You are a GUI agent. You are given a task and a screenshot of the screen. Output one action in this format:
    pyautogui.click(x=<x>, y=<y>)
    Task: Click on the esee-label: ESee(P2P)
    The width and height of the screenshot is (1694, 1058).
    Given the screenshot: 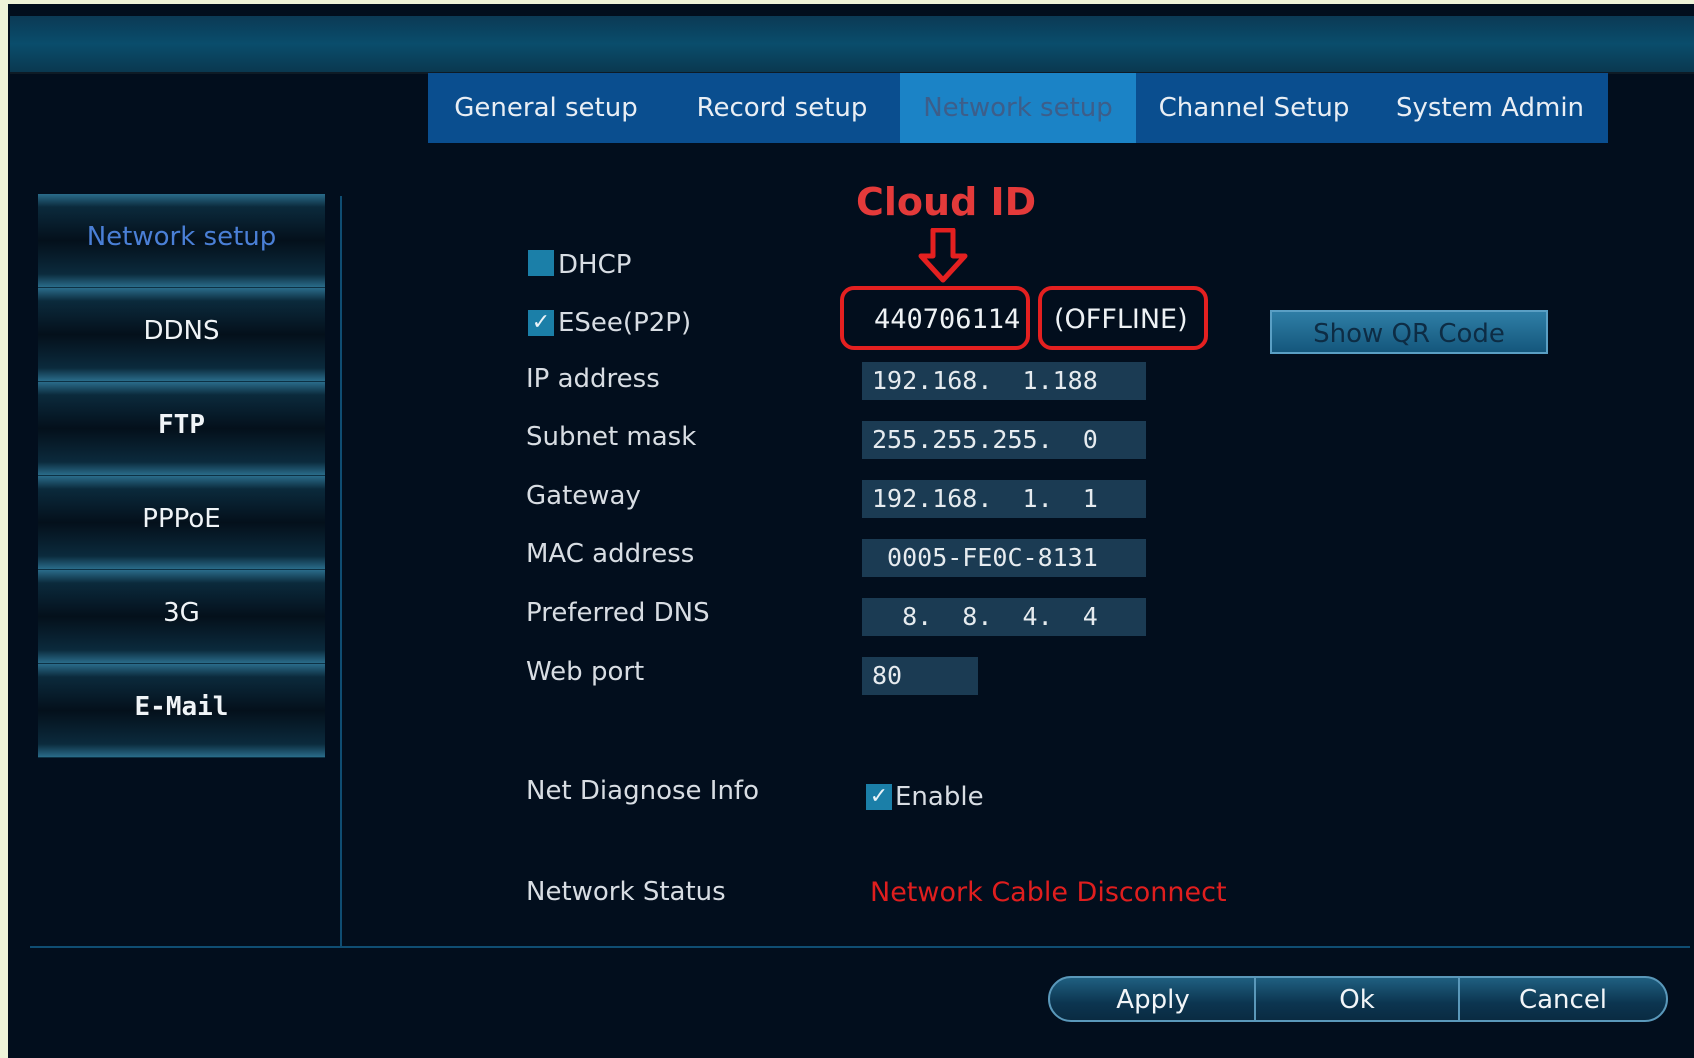 What is the action you would take?
    pyautogui.click(x=625, y=323)
    